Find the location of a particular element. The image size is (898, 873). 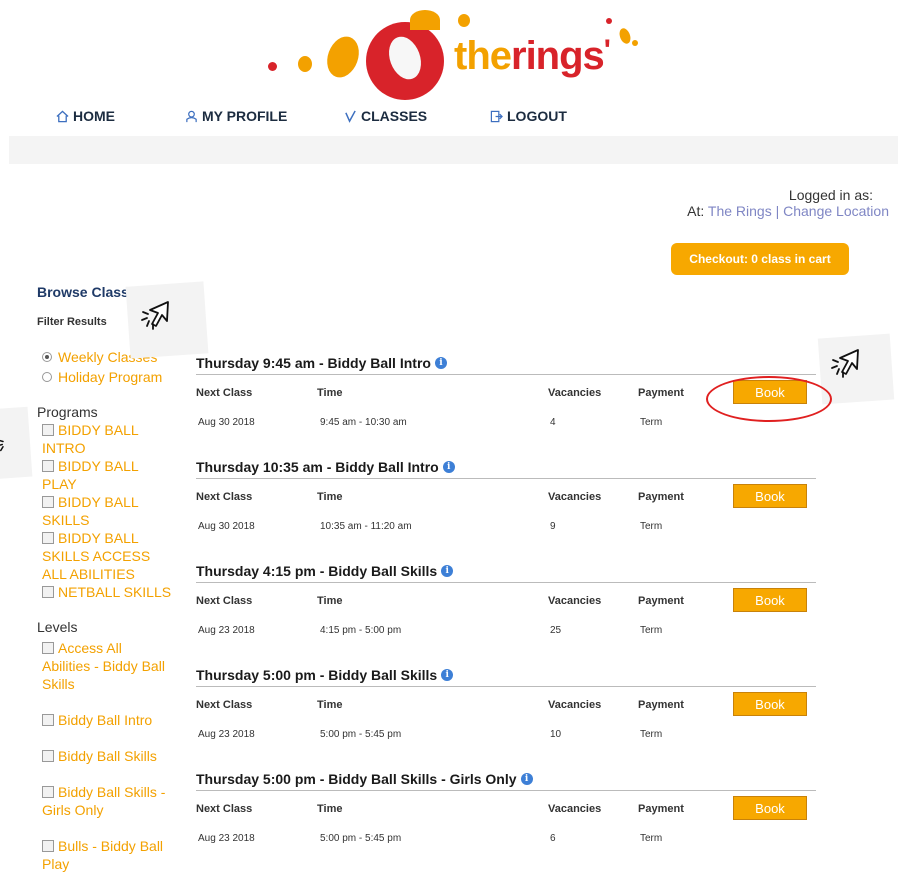

nav-logout: LOGOUT is located at coordinates (528, 116).